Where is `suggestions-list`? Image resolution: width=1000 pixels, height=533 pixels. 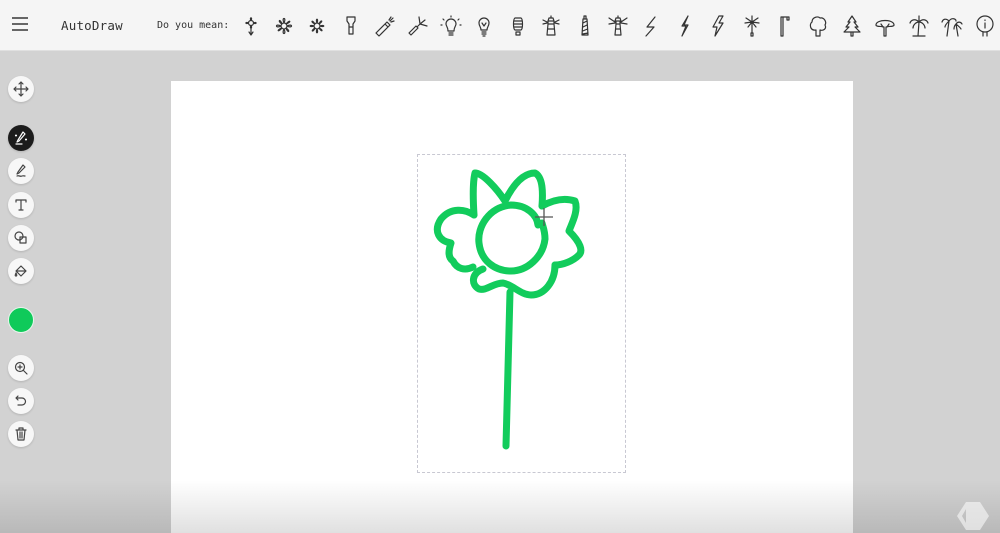 suggestions-list is located at coordinates (617, 26).